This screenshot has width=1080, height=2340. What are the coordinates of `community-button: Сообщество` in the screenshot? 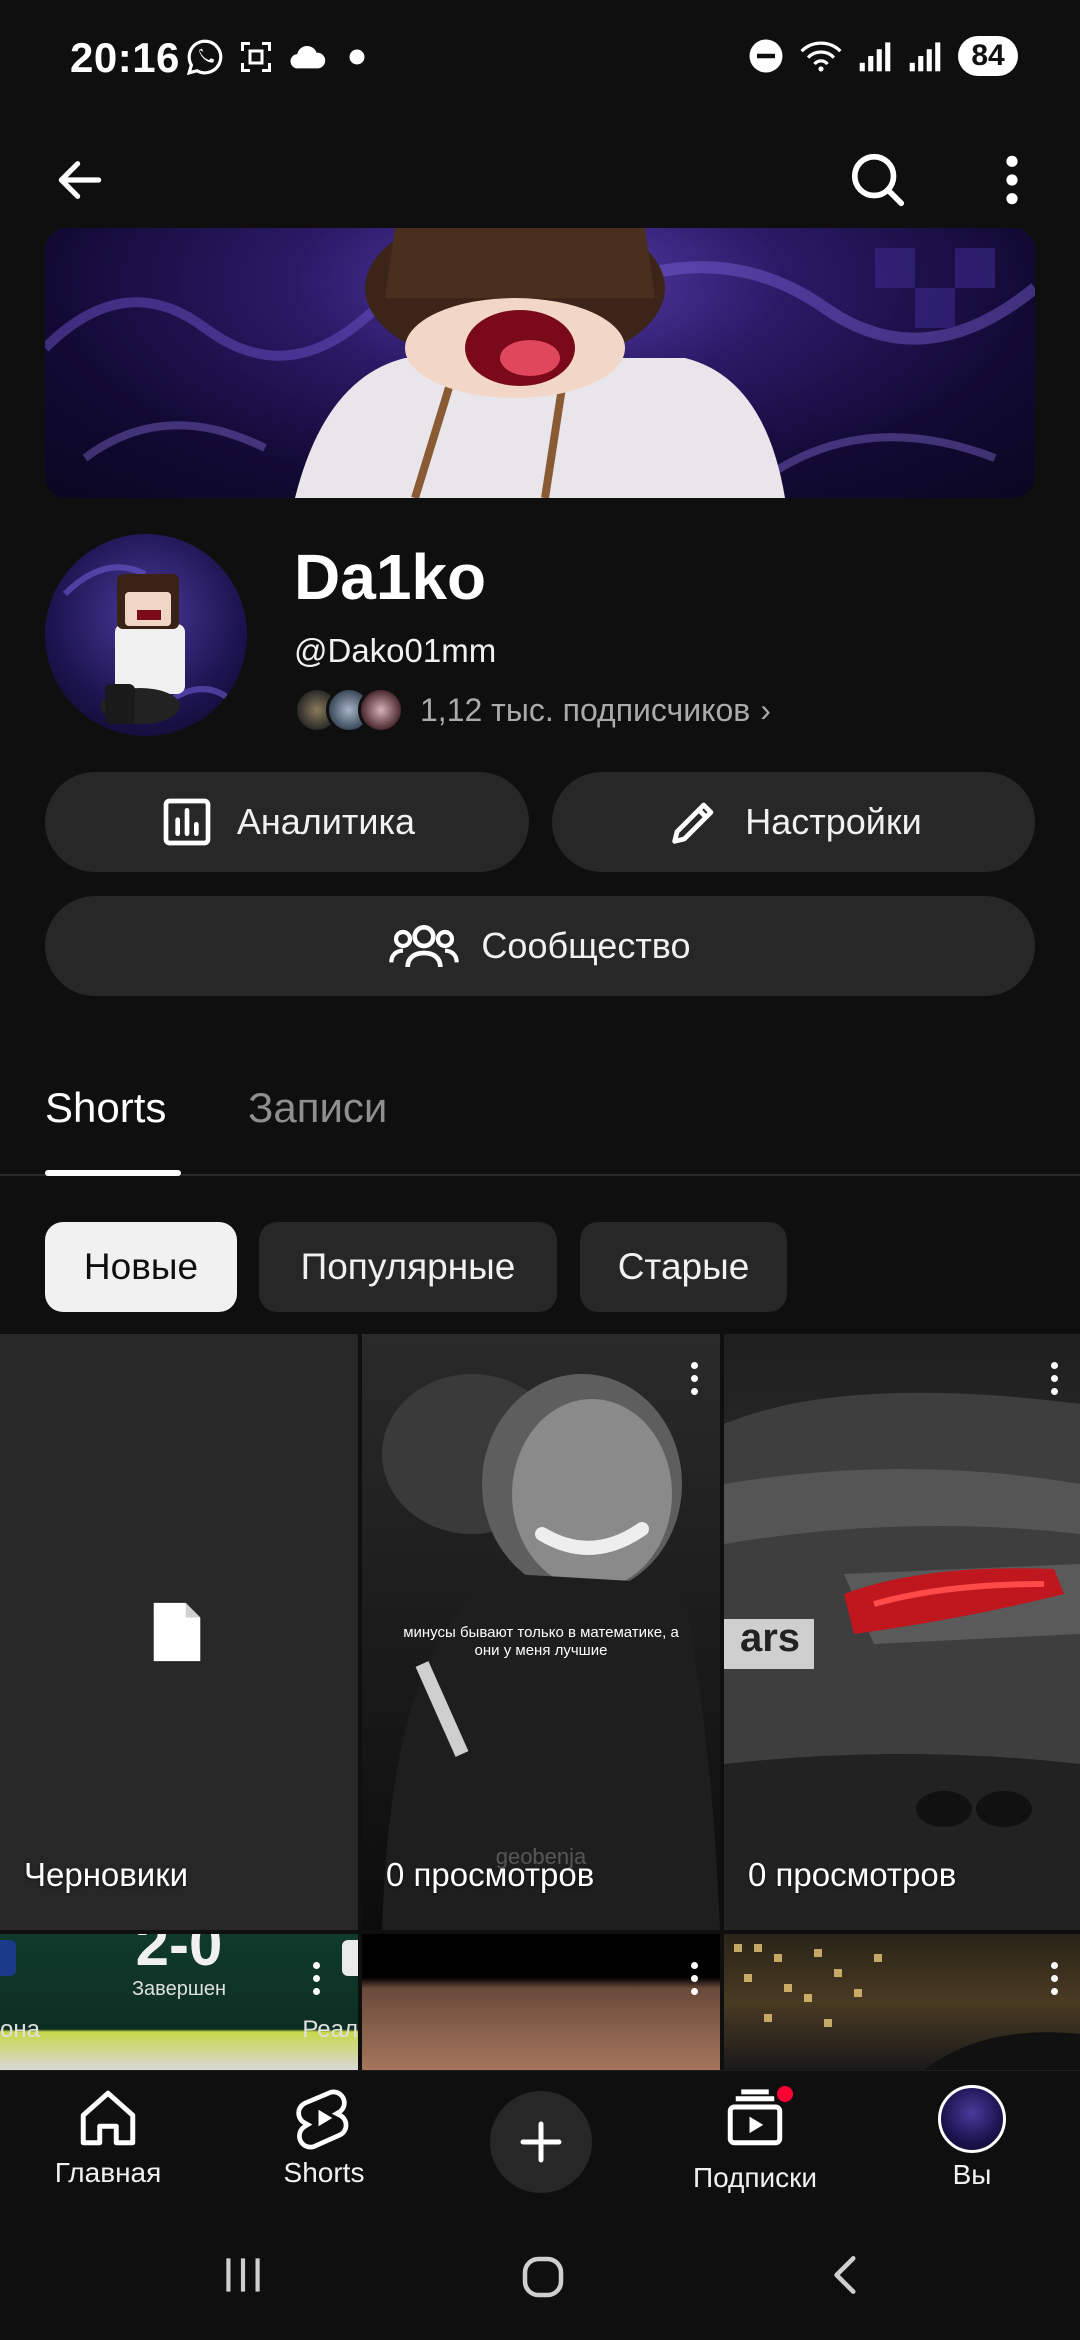 It's located at (540, 946).